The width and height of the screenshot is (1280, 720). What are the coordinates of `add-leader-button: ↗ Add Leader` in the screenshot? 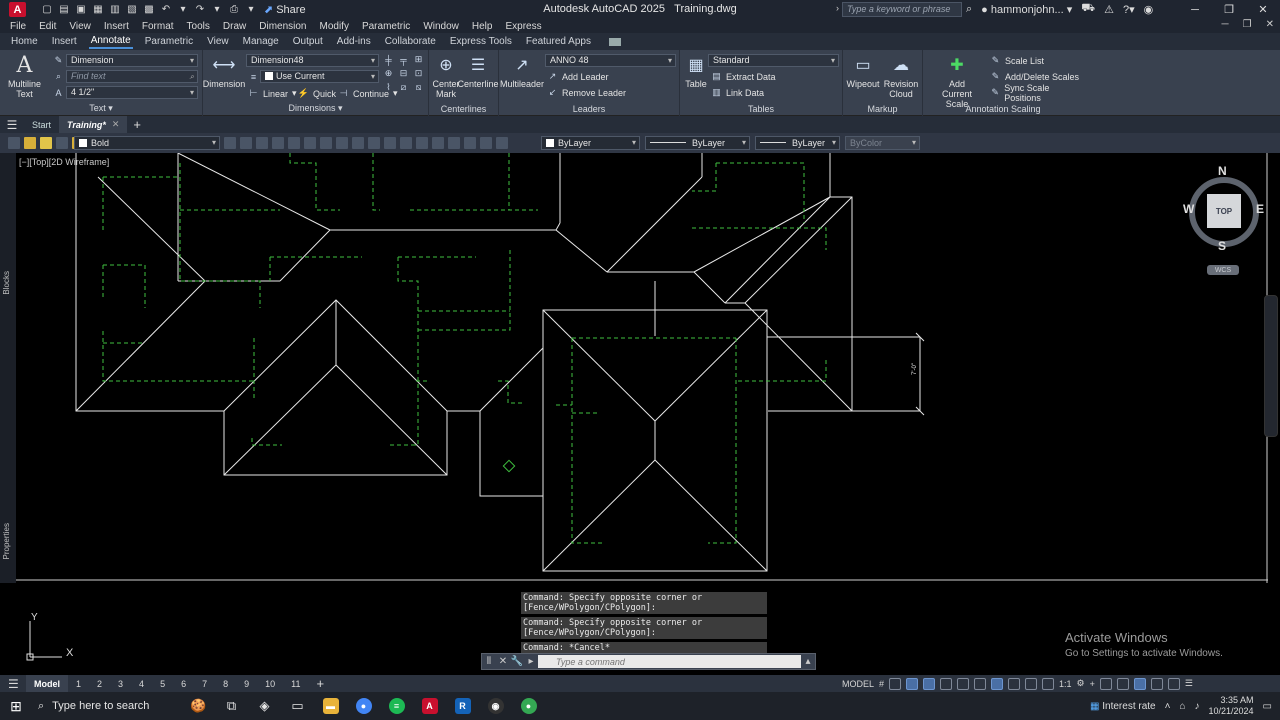 It's located at (578, 76).